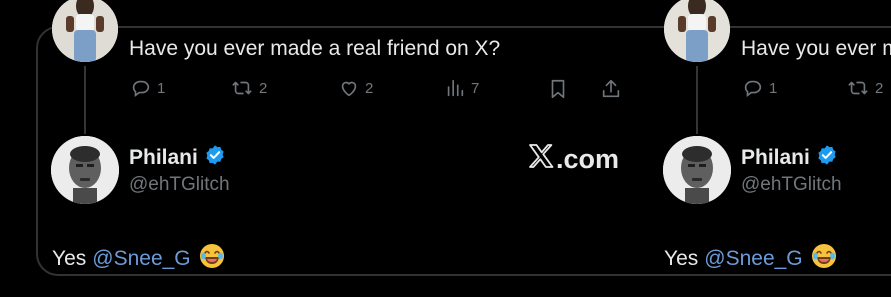 The width and height of the screenshot is (891, 297). What do you see at coordinates (455, 88) in the screenshot?
I see `views-icon` at bounding box center [455, 88].